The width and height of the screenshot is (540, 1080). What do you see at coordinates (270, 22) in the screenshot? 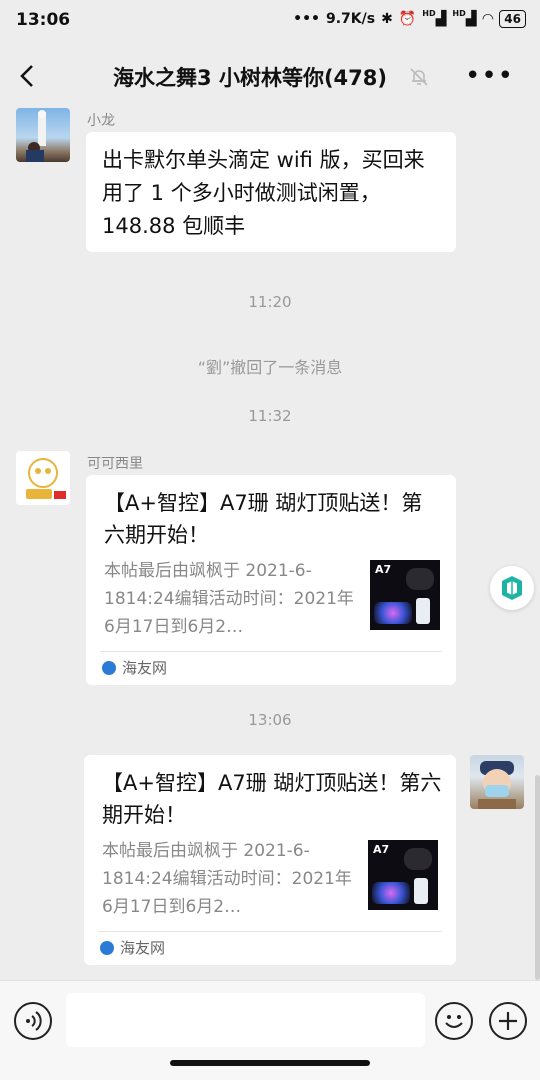
I see `status-bar: 13:06 ••• 9.7K/s ✱ ⏰ HD▟ HD▟ ◠ 46` at bounding box center [270, 22].